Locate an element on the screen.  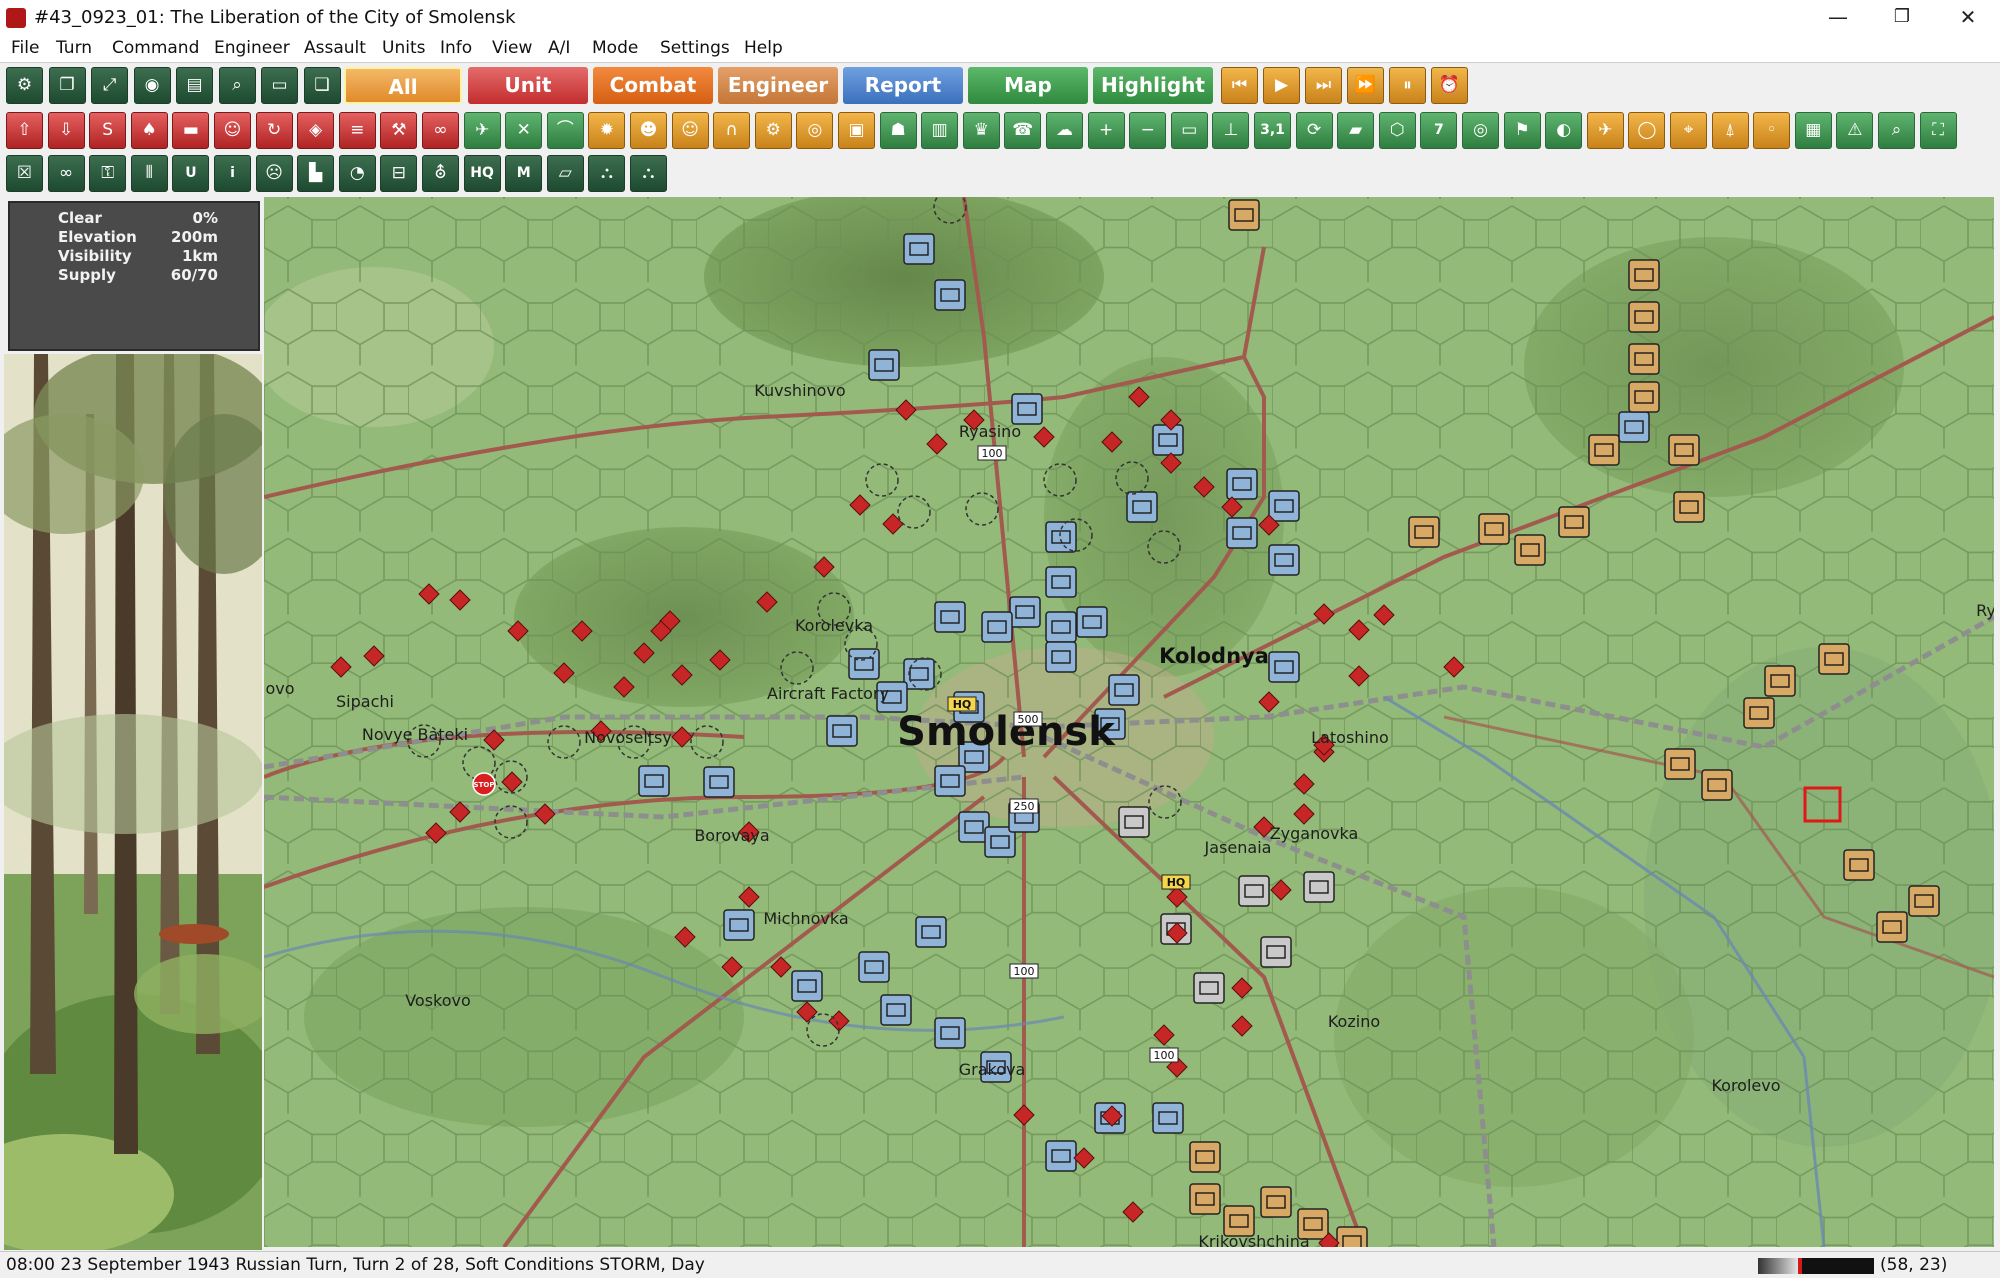
search-icon: ⌕ is located at coordinates (237, 85).